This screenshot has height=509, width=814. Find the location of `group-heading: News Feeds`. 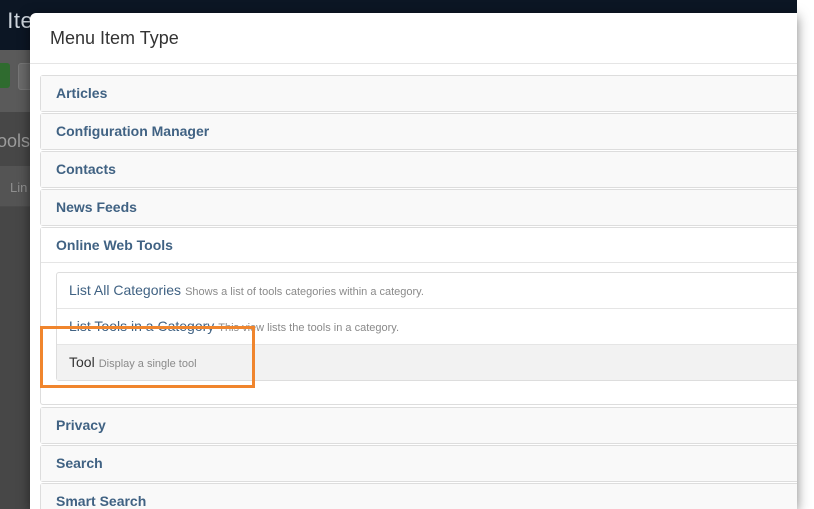

group-heading: News Feeds is located at coordinates (419, 207).